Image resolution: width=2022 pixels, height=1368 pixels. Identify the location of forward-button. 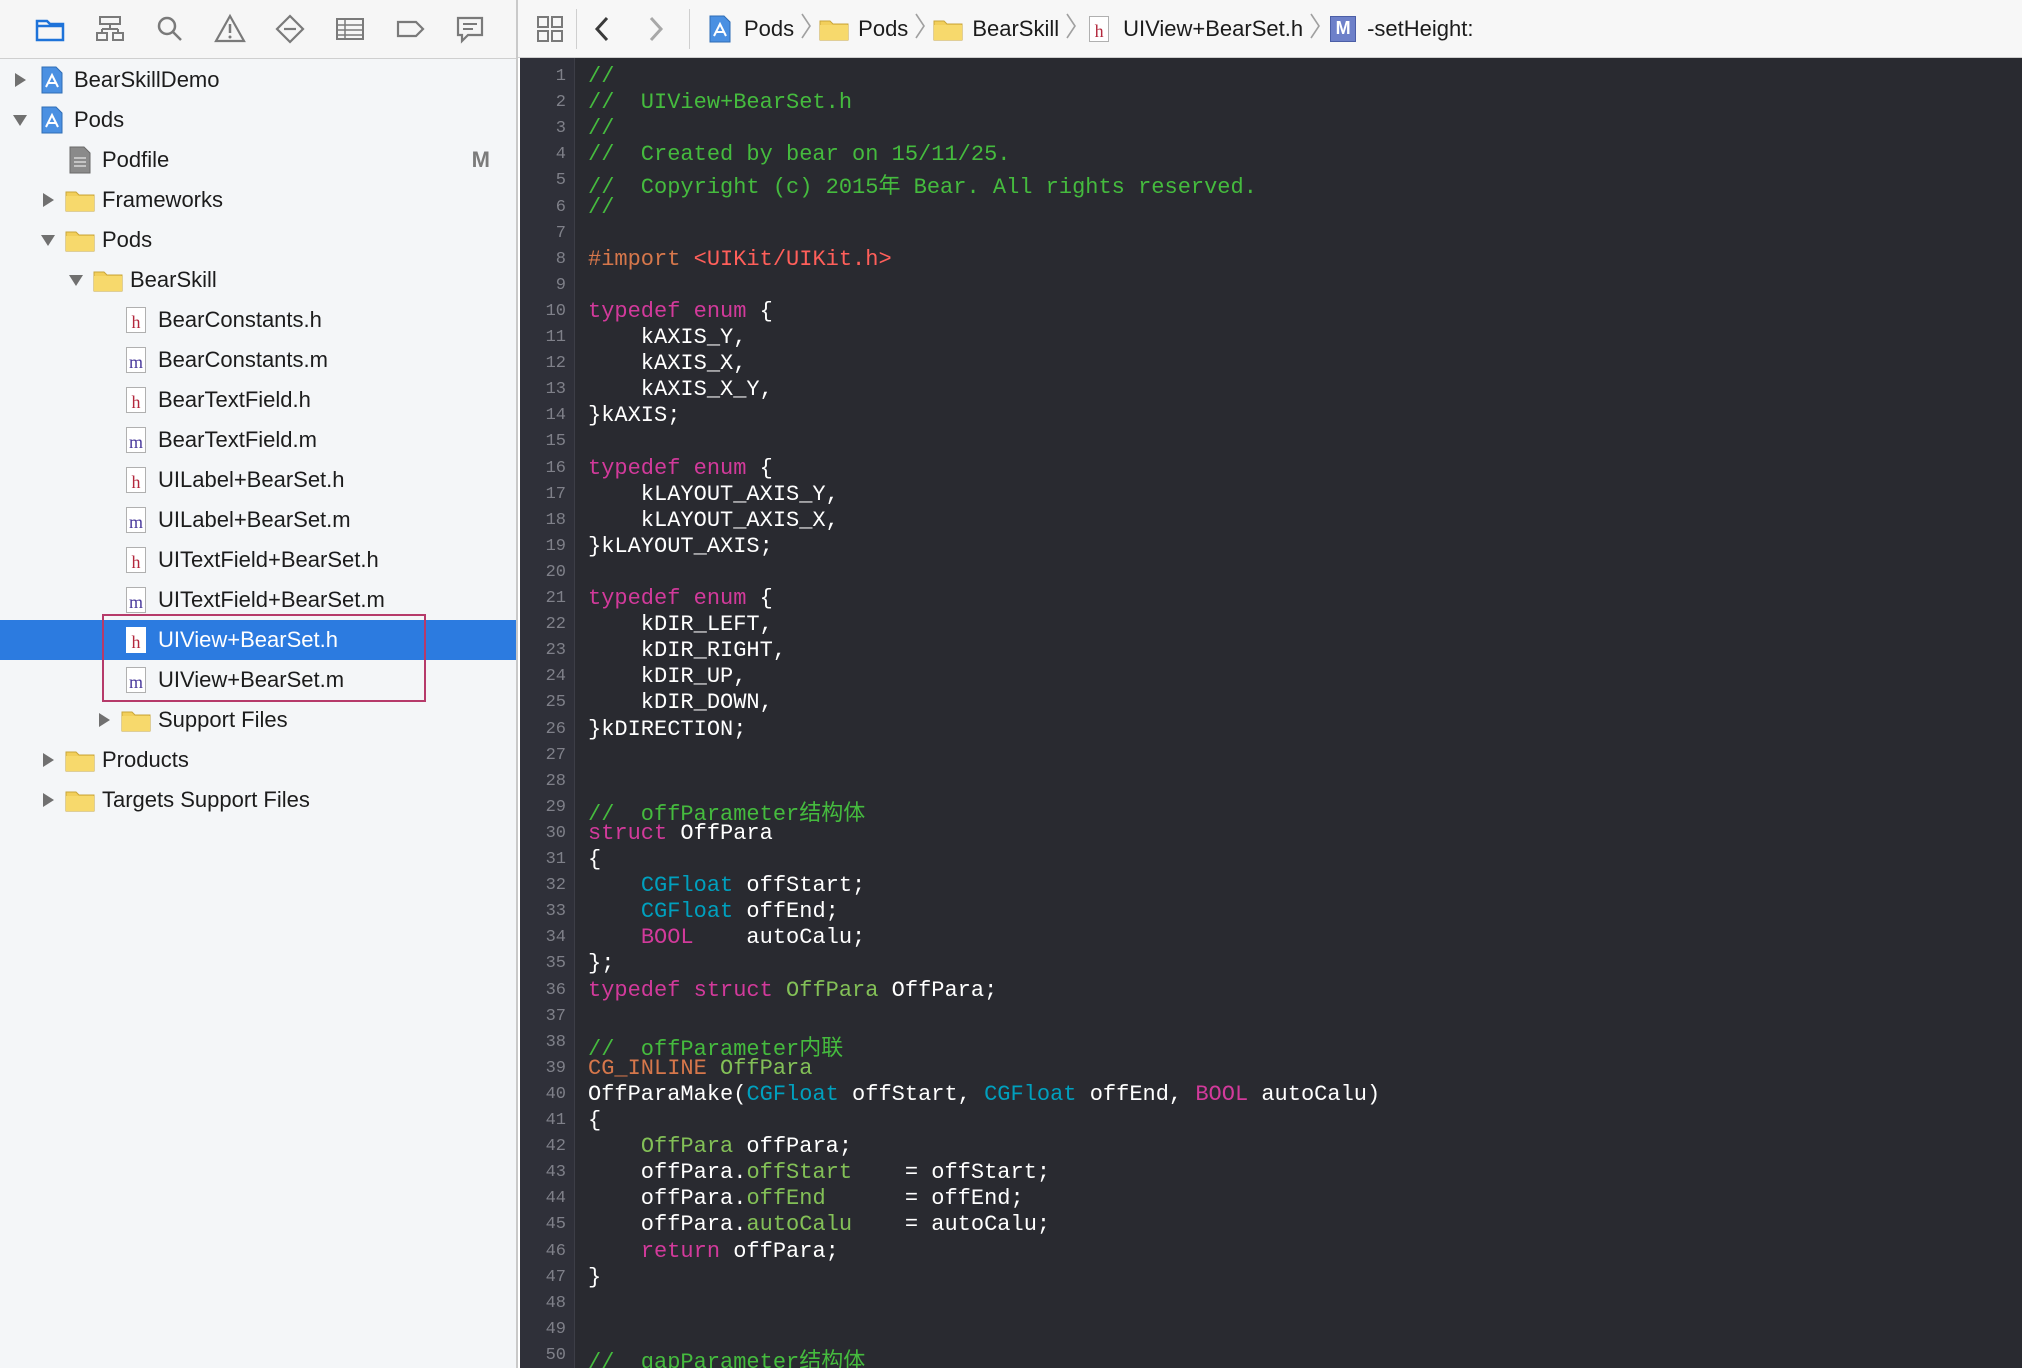
(655, 29).